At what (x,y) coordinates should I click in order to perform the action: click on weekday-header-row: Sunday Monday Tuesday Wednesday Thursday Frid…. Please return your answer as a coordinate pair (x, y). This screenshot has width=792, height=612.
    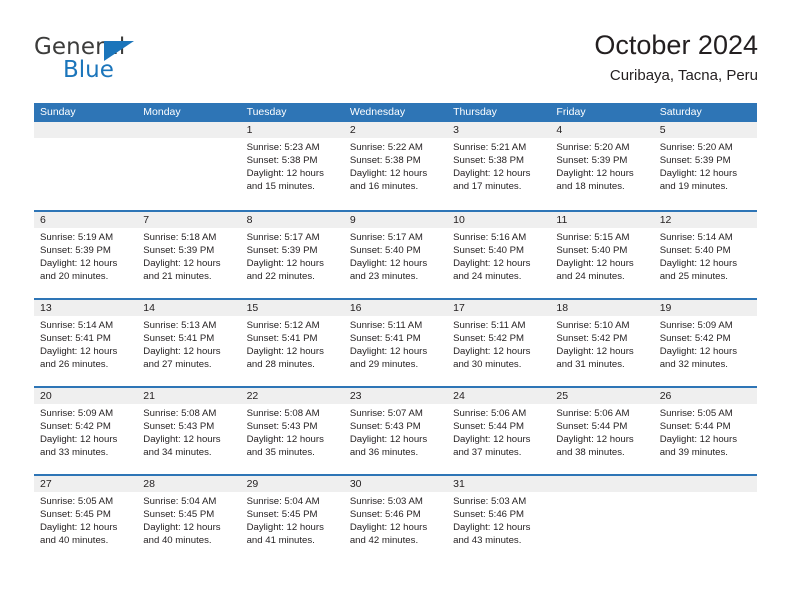
    Looking at the image, I should click on (395, 112).